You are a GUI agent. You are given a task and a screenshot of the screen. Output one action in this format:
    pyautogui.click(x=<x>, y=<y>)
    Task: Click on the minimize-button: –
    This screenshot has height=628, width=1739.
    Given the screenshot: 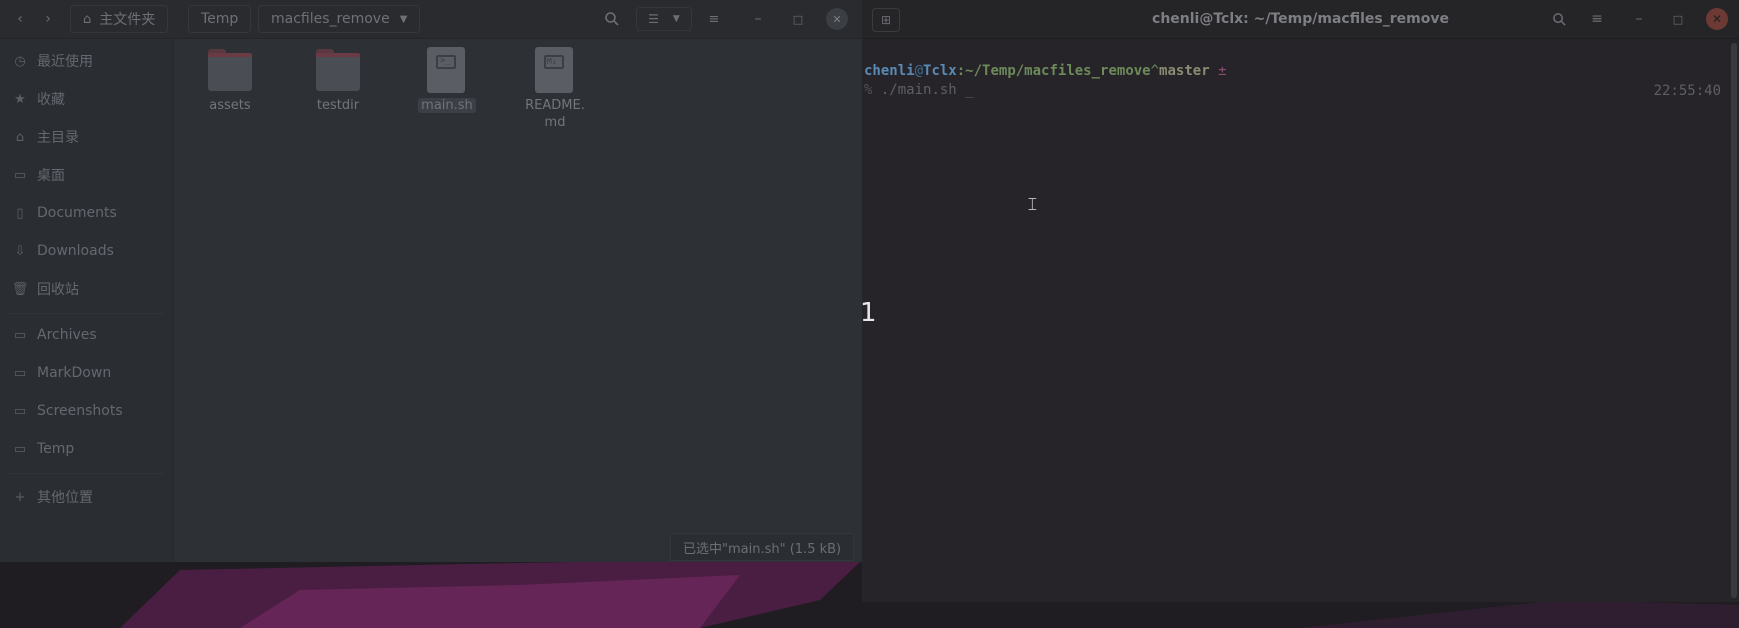 What is the action you would take?
    pyautogui.click(x=758, y=19)
    